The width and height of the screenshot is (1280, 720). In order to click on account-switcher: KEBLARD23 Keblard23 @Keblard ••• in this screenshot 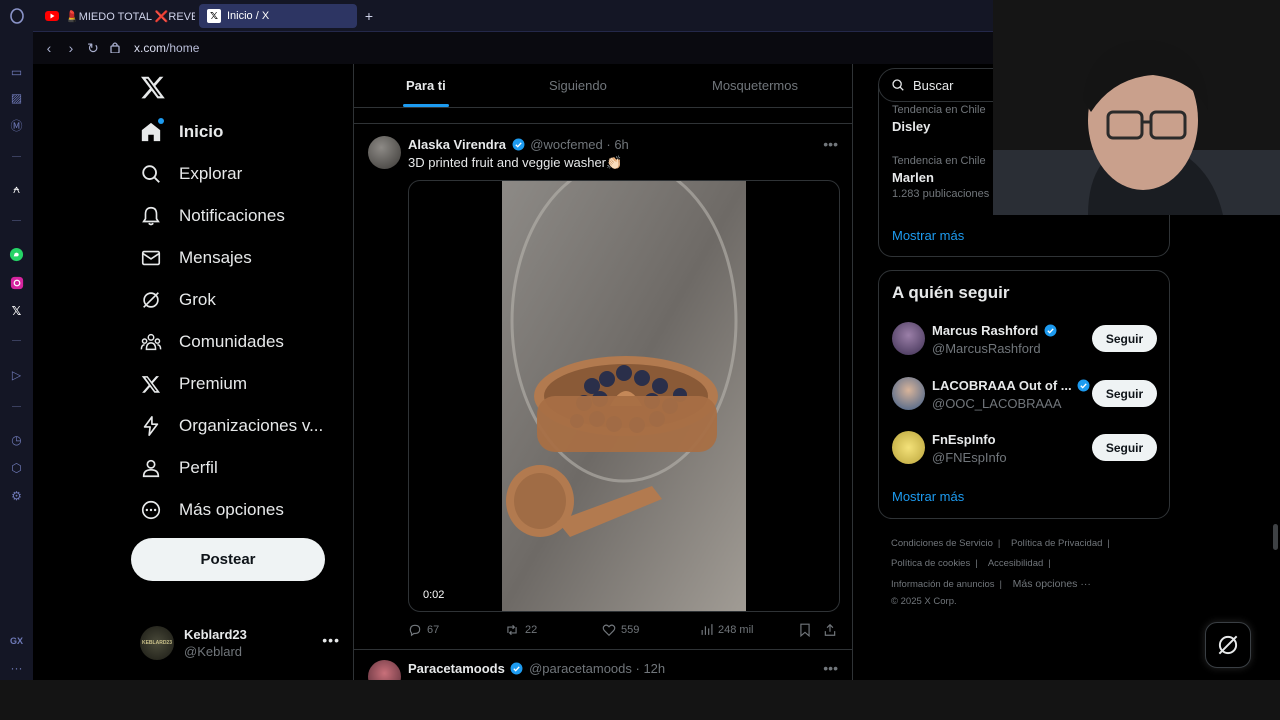, I will do `click(240, 643)`.